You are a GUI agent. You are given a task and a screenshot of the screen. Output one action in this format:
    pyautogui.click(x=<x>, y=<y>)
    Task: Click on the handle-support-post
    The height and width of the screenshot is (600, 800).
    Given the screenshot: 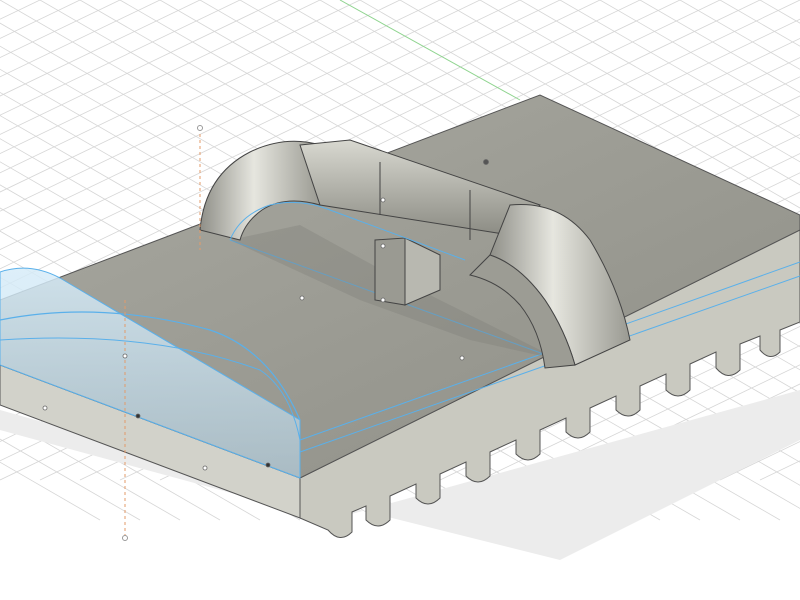 What is the action you would take?
    pyautogui.click(x=390, y=271)
    